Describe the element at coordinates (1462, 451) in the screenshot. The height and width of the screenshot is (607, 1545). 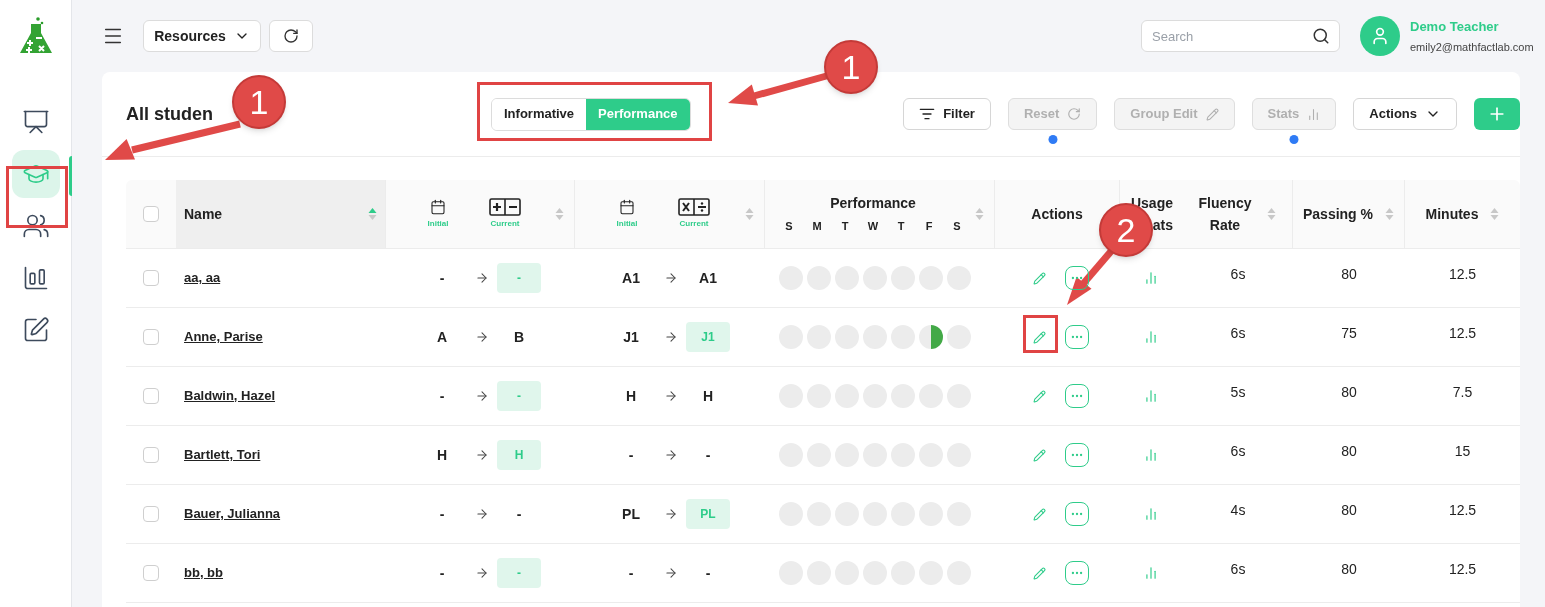
I see `minutes: 15` at that location.